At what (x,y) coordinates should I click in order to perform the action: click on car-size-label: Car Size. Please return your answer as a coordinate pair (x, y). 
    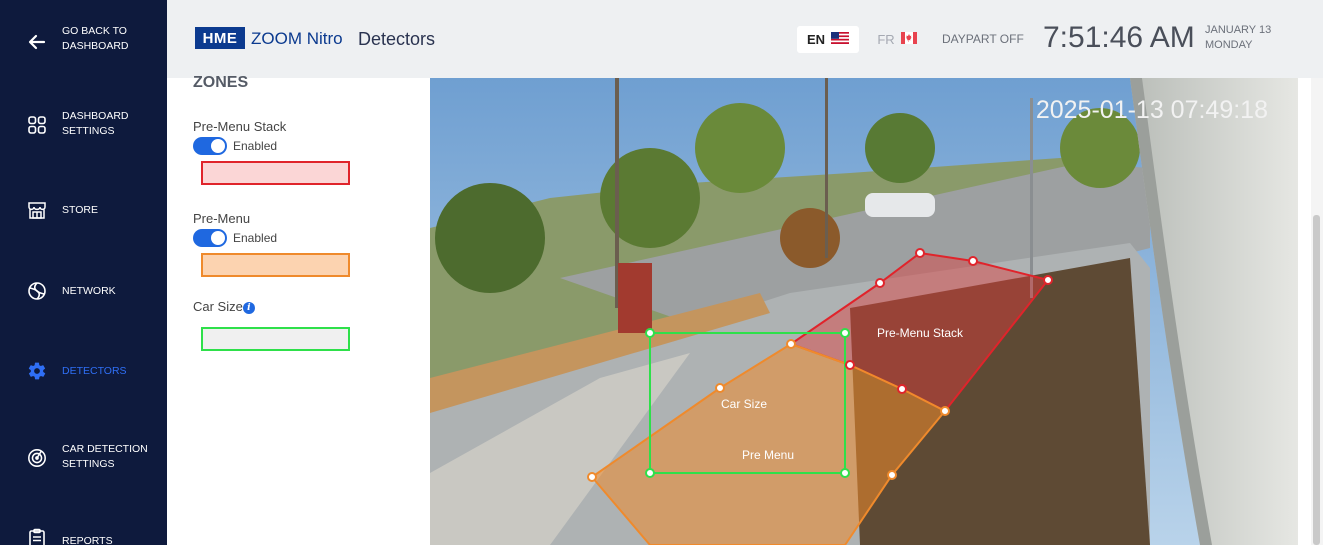
    Looking at the image, I should click on (218, 306).